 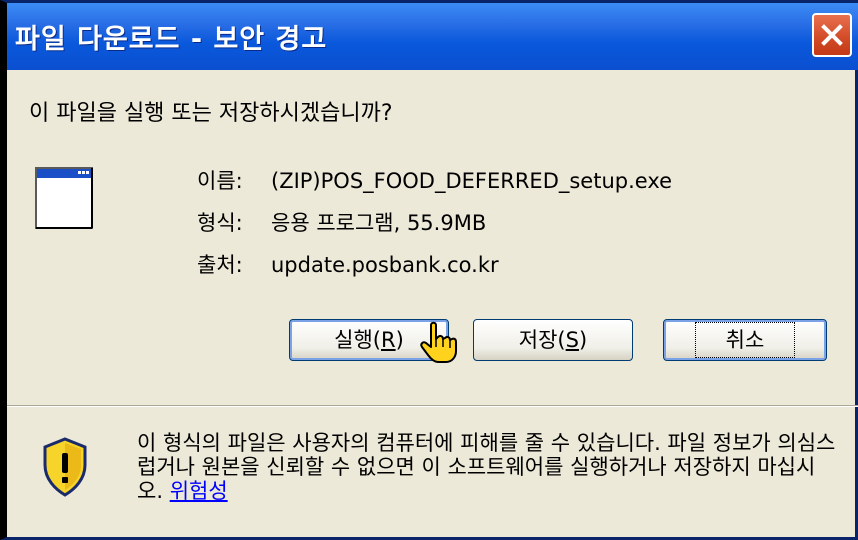 I want to click on title-bar: 파일 다운로드 - 보안 경고, so click(x=432, y=36).